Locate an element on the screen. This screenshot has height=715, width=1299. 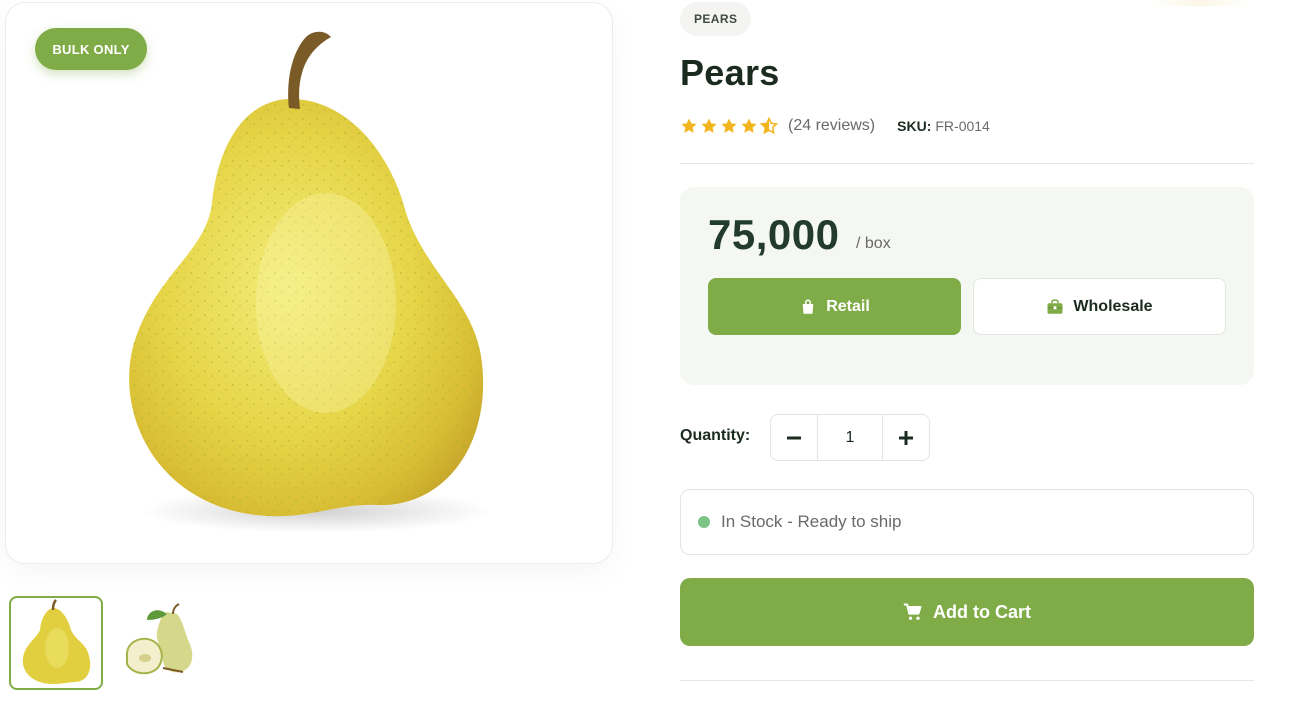
pear-halved-thumbnail-image is located at coordinates (159, 639).